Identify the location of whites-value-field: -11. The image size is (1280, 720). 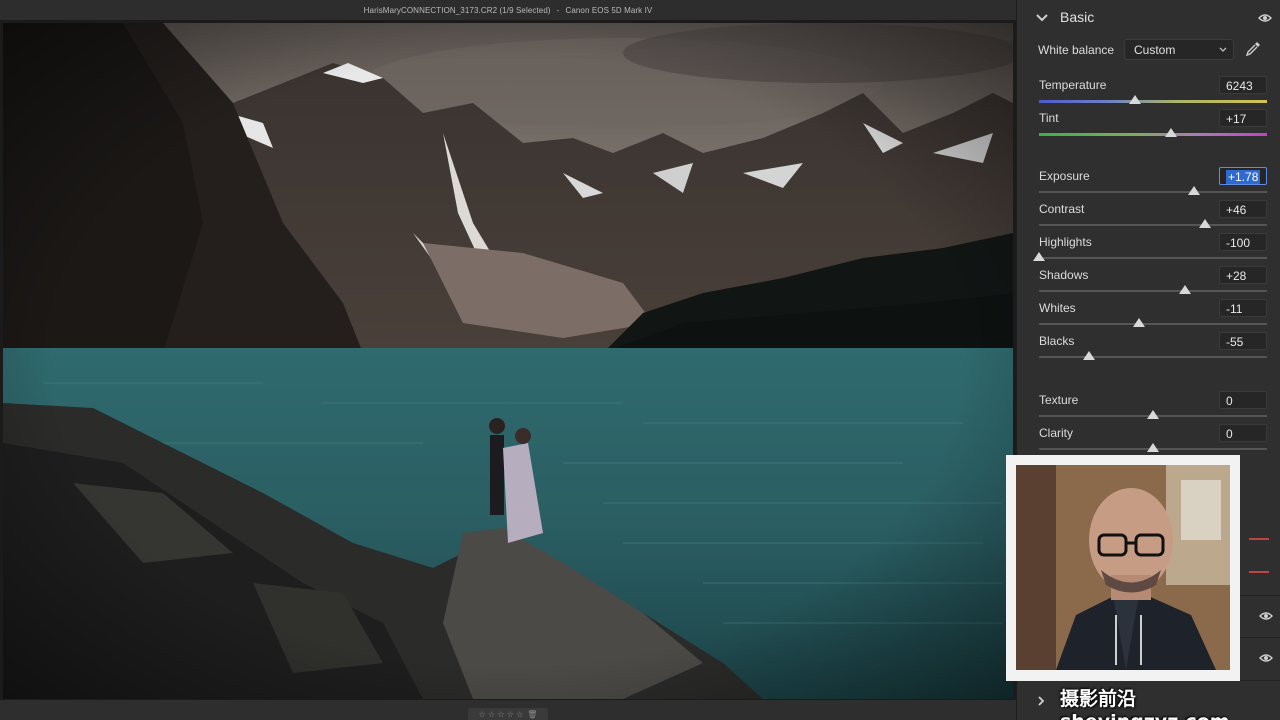
(1243, 308).